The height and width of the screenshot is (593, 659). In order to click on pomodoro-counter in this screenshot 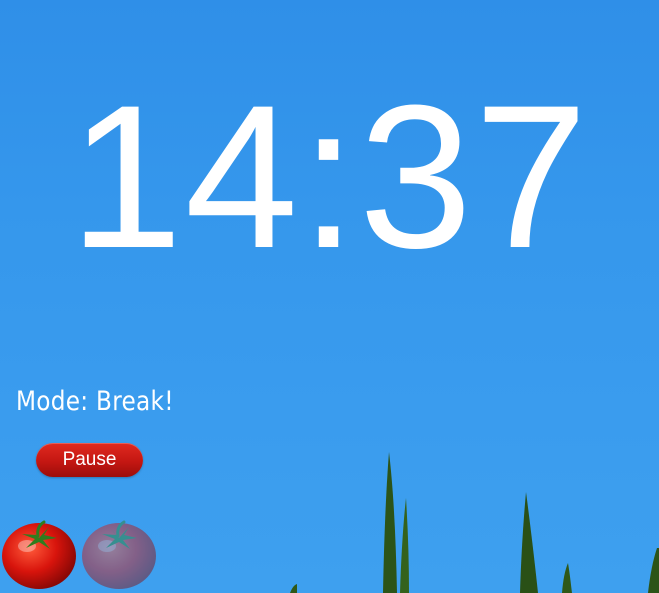, I will do `click(85, 554)`.